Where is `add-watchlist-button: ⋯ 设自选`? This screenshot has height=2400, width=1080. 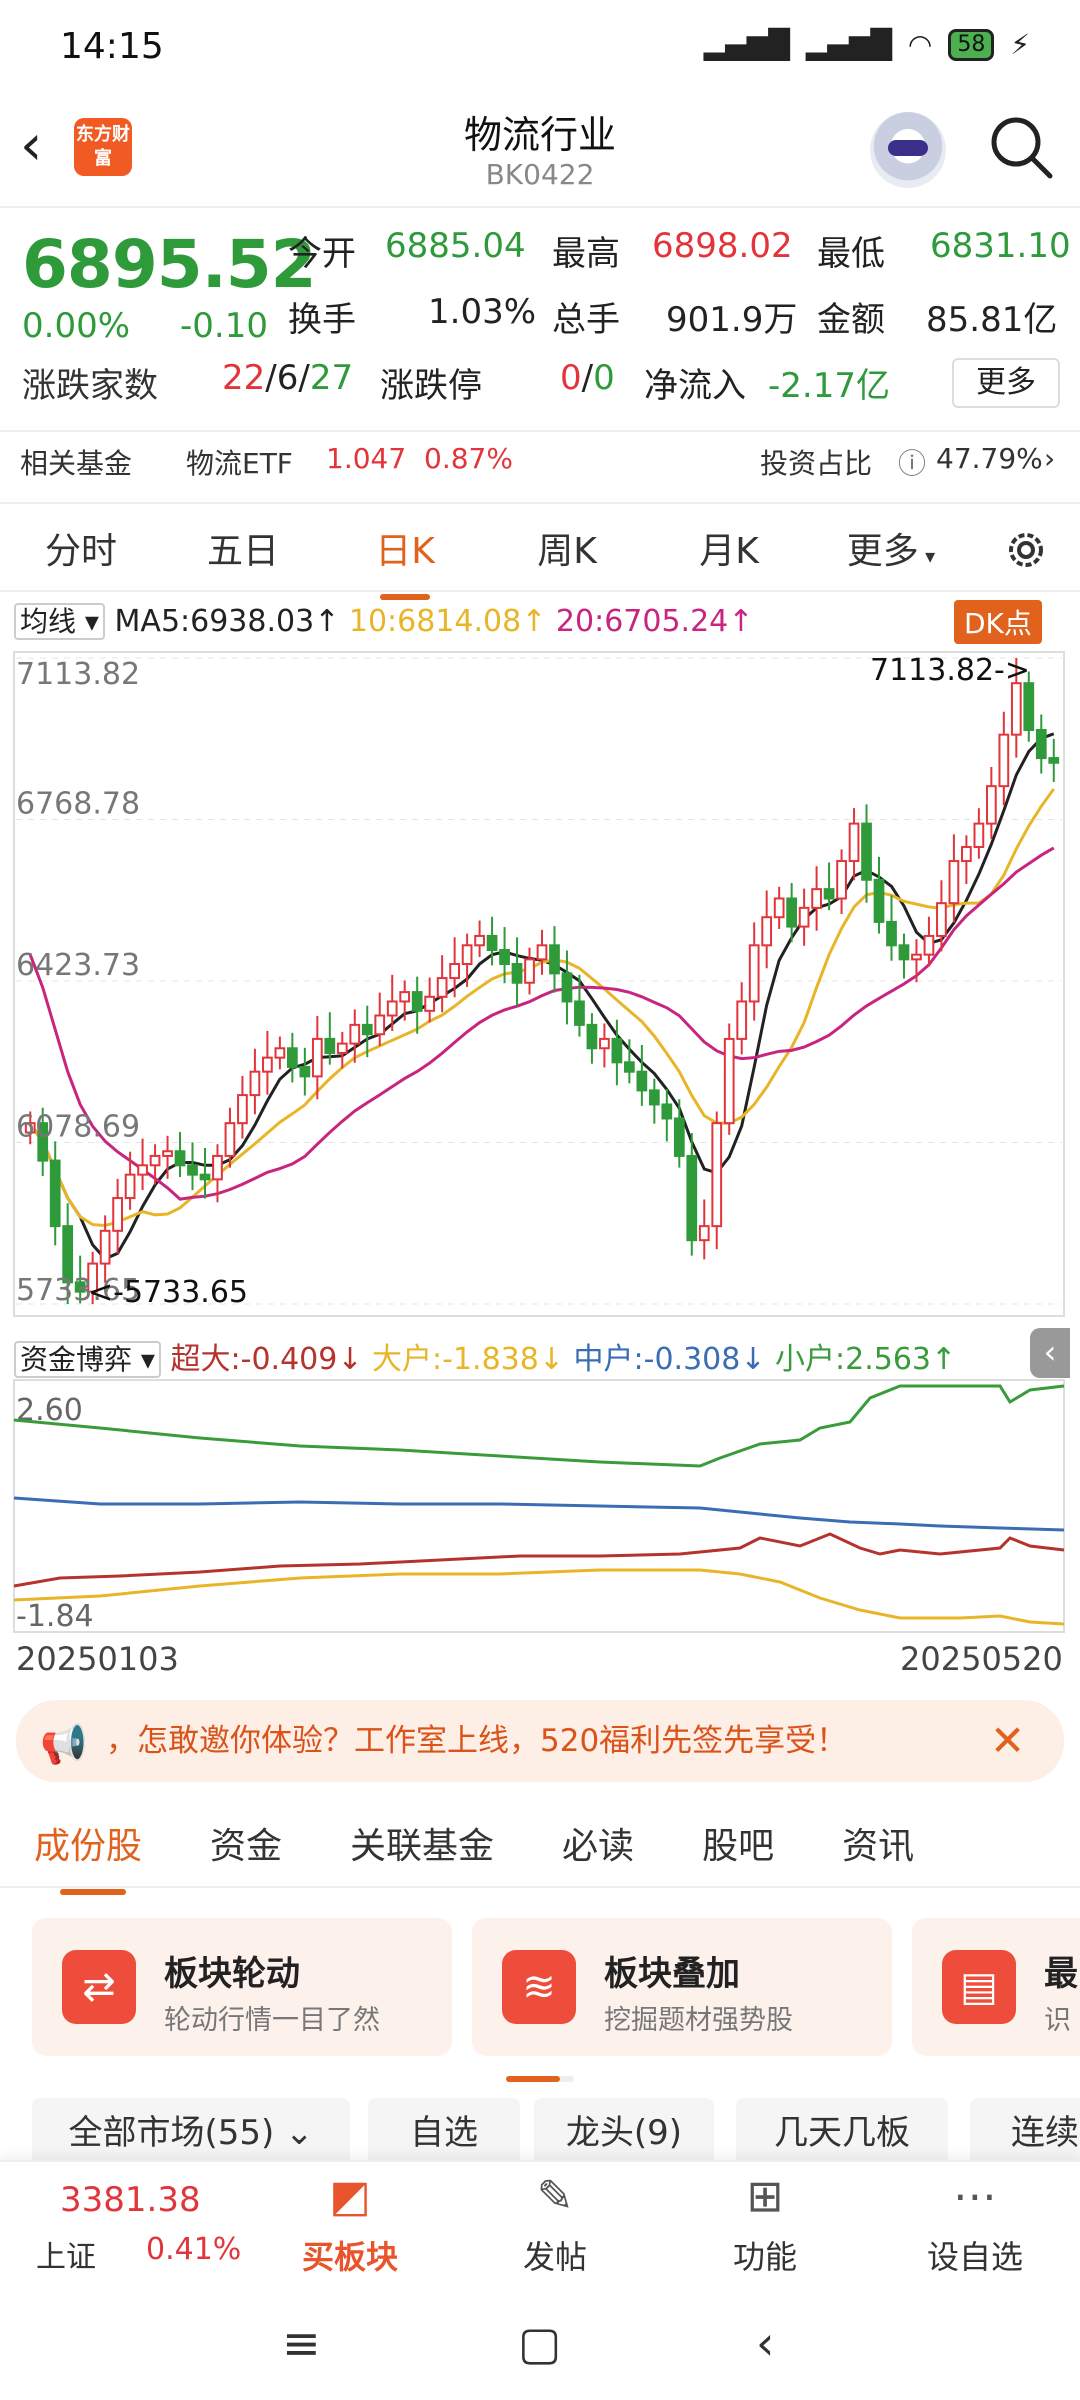 add-watchlist-button: ⋯ 设自选 is located at coordinates (975, 2222).